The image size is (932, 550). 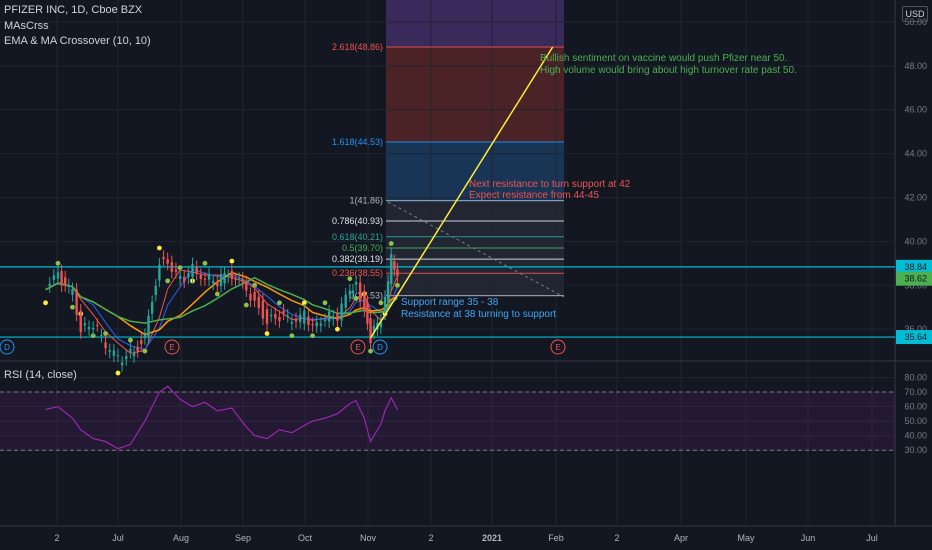 I want to click on time-tick-label: May, so click(x=746, y=538).